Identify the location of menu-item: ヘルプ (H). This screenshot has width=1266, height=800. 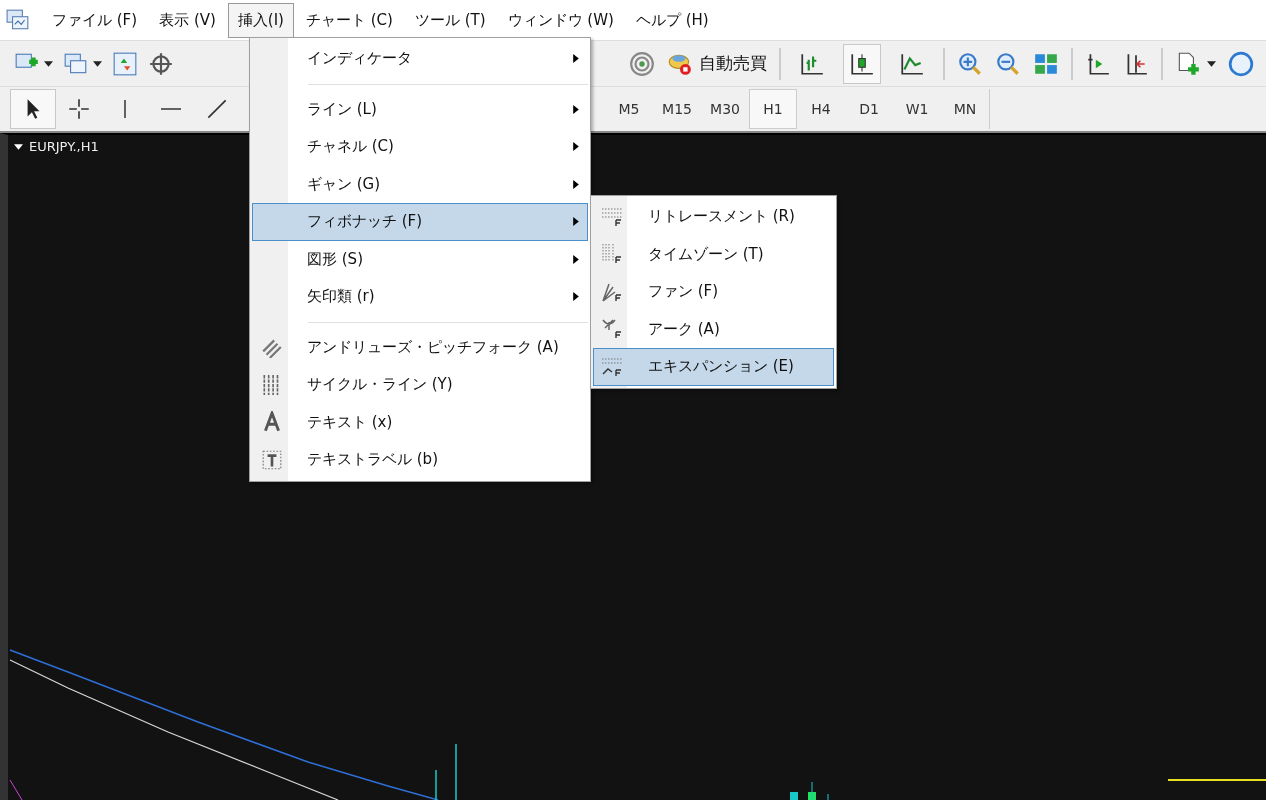
(672, 20).